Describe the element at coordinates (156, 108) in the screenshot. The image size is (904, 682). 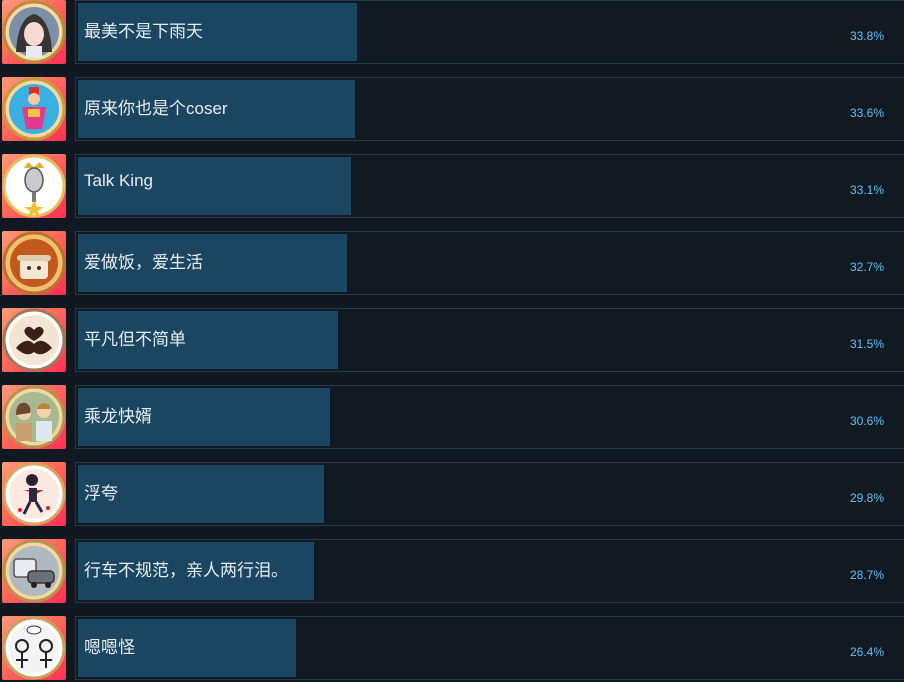
I see `achievement-name: 原来你也是个coser` at that location.